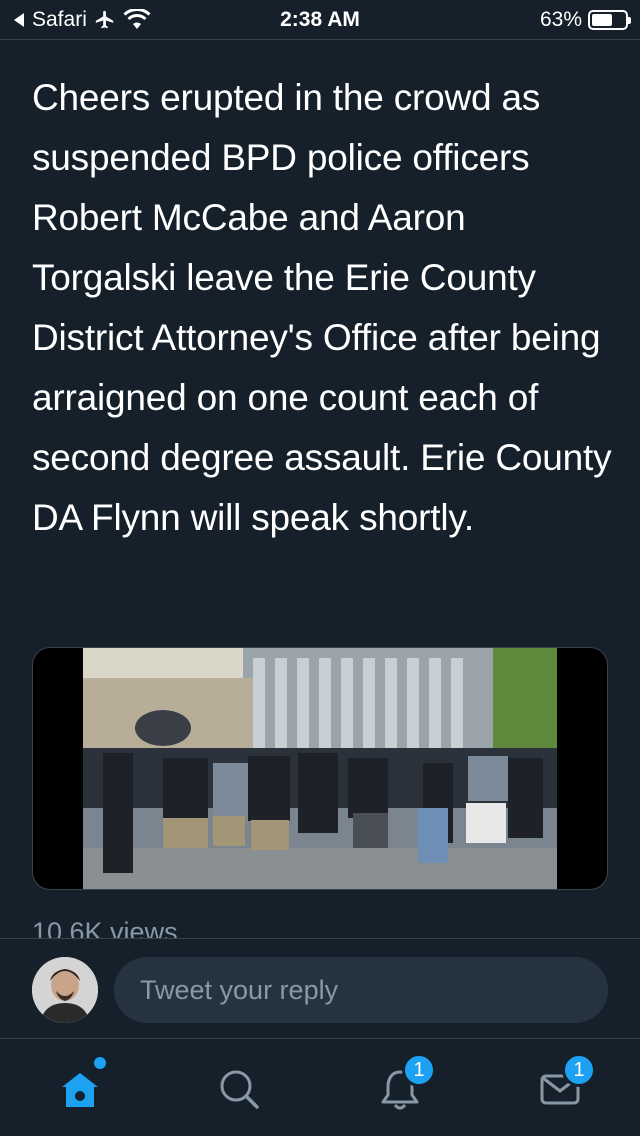  What do you see at coordinates (100, 1063) in the screenshot?
I see `home-new-dot` at bounding box center [100, 1063].